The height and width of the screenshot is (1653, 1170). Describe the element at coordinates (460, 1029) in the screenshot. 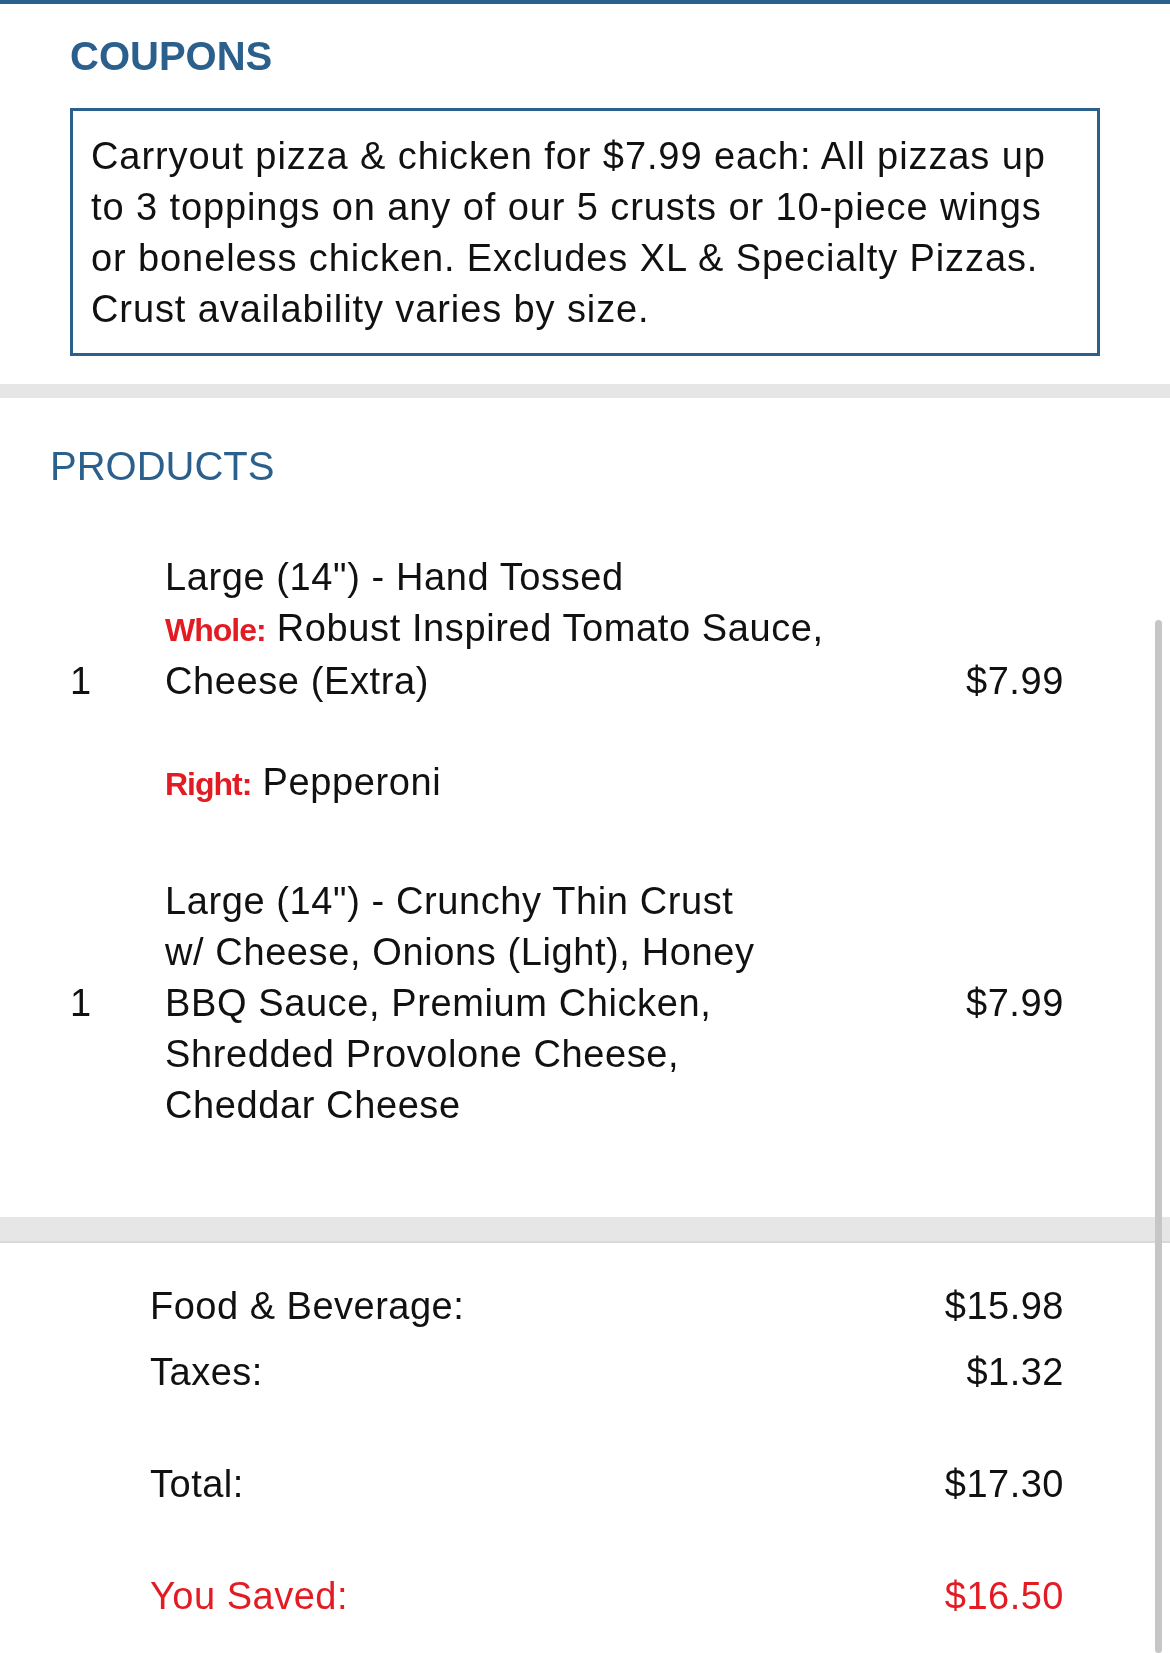

I see `topping-text: w/ Cheese, Onions (Light), Honey BBQ Sauce, Premium Chicken, Shredded Provolone Cheese, Cheddar Cheese` at that location.